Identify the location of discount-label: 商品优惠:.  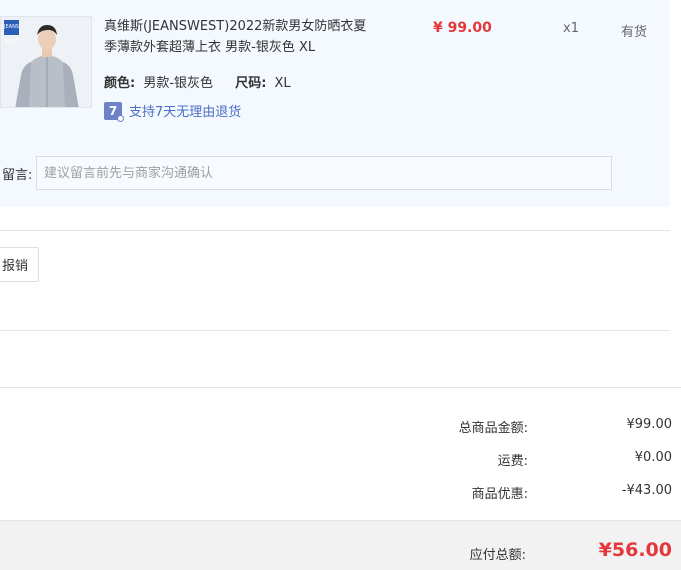
(499, 494).